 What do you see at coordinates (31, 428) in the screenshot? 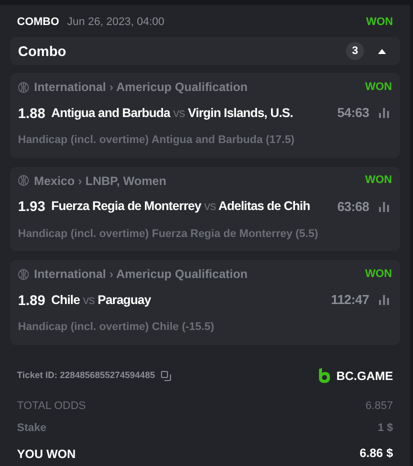
I see `summary-label: Stake` at bounding box center [31, 428].